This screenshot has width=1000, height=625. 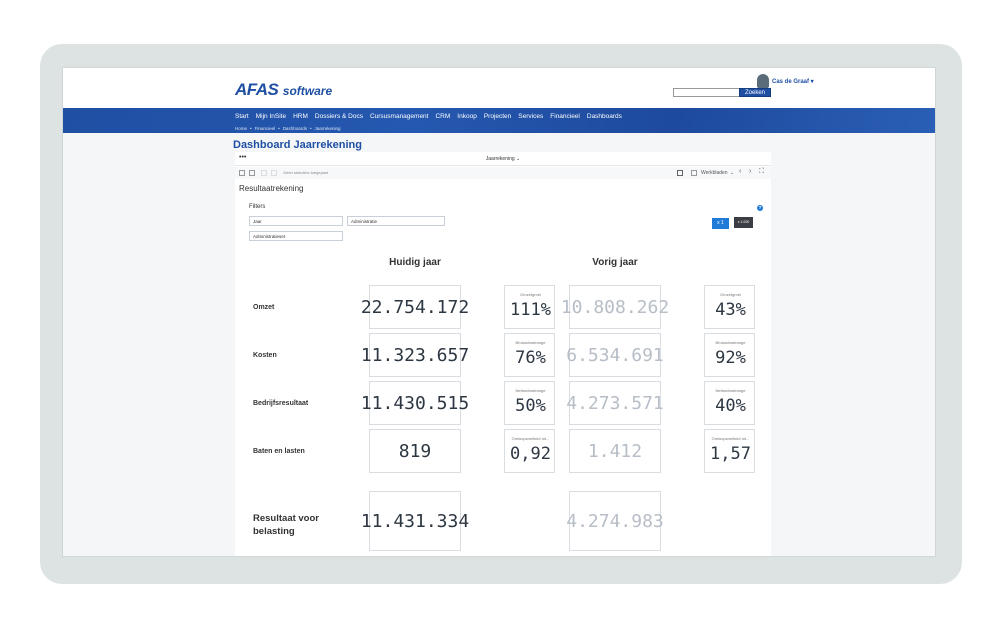 I want to click on filter-administratieset: Administratieset, so click(x=296, y=236).